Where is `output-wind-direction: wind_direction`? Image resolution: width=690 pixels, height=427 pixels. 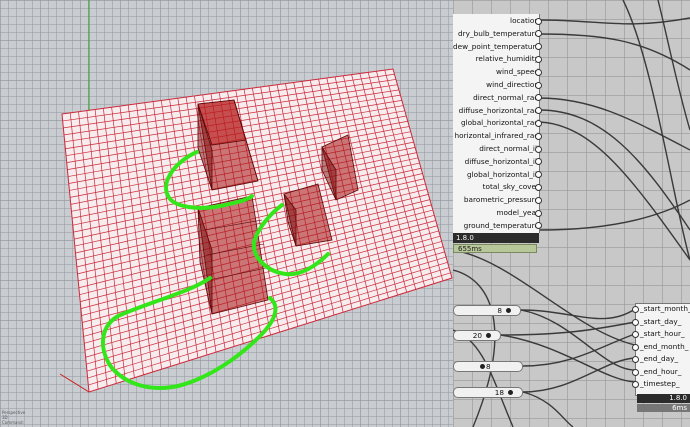 output-wind-direction: wind_direction is located at coordinates (498, 84).